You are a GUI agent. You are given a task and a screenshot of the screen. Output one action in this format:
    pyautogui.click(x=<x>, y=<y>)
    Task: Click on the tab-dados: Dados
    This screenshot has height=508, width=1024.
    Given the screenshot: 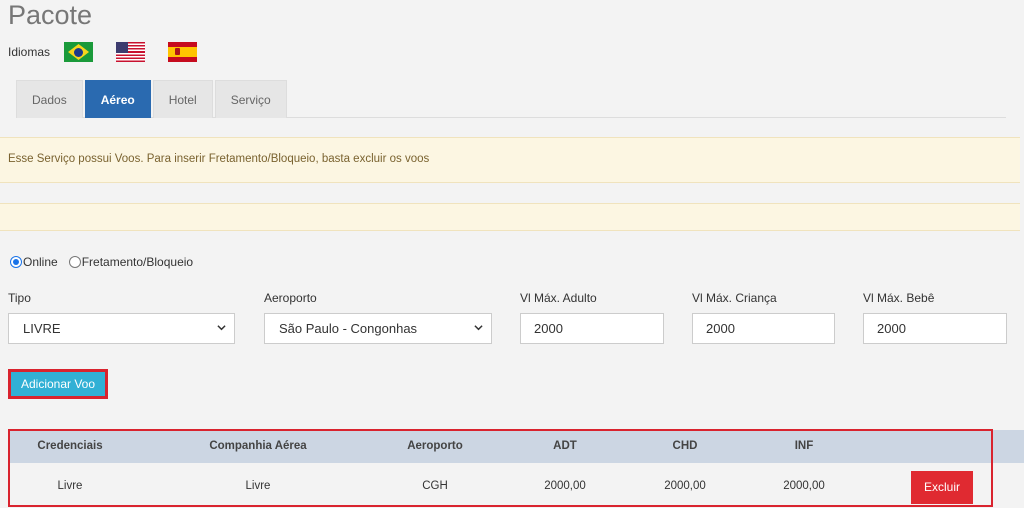 What is the action you would take?
    pyautogui.click(x=49, y=99)
    